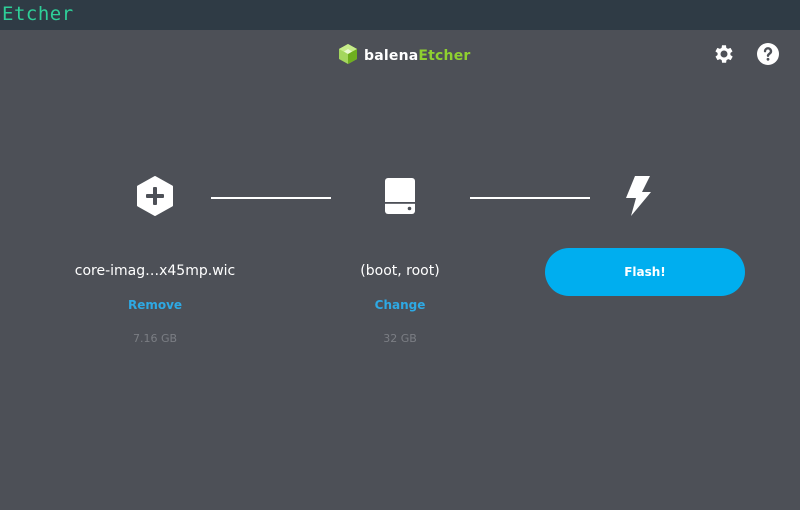  What do you see at coordinates (645, 272) in the screenshot?
I see `flash-button: Flash!` at bounding box center [645, 272].